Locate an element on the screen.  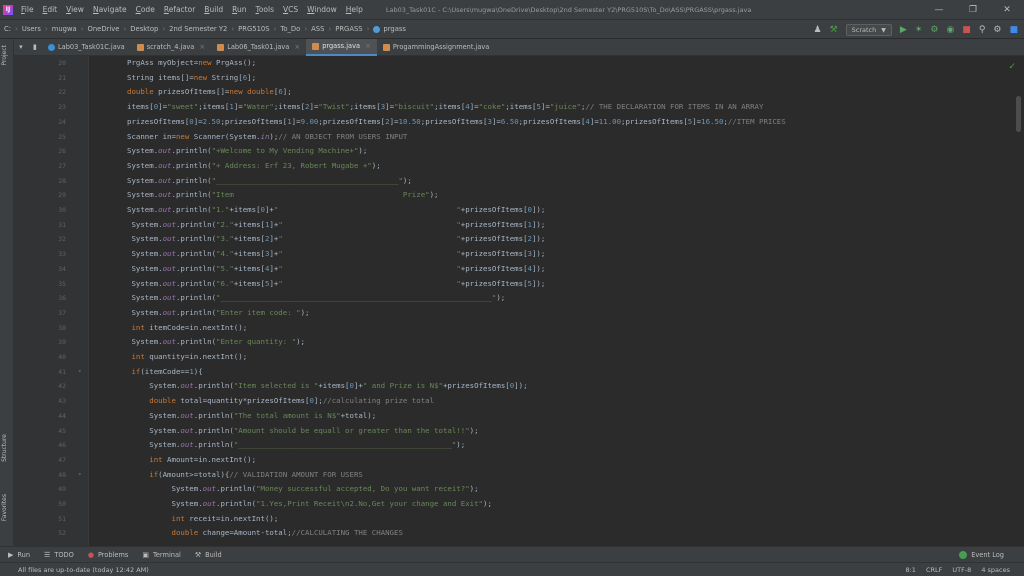
breadcrumb-semester: 2nd Semester Y2 is located at coordinates (198, 29).